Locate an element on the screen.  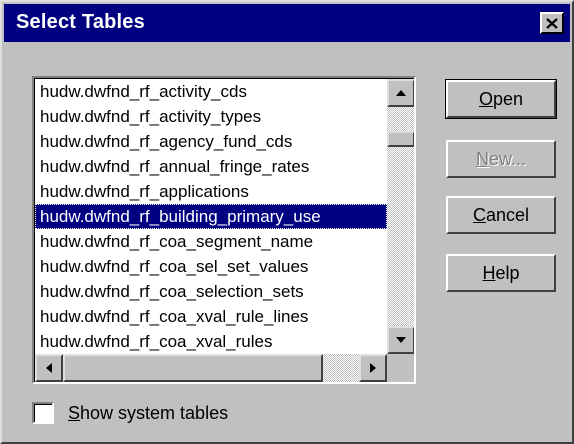
table-list-item: hudw.dwfnd_rf_coa_selection_sets is located at coordinates (211, 291).